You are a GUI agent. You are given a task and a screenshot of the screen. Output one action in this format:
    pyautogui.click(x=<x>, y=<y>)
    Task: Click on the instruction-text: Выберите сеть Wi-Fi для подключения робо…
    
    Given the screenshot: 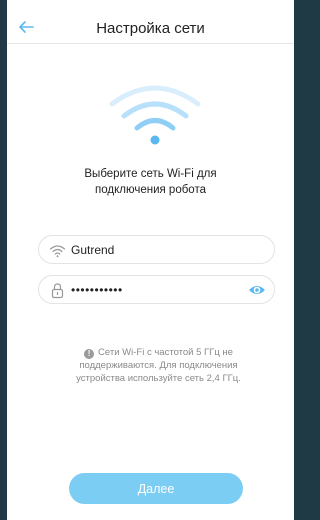 What is the action you would take?
    pyautogui.click(x=150, y=182)
    